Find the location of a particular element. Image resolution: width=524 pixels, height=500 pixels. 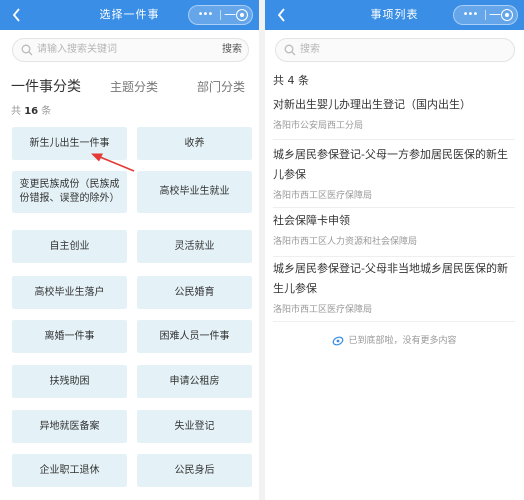

tile-public-housing: 申请公租房 is located at coordinates (194, 381).